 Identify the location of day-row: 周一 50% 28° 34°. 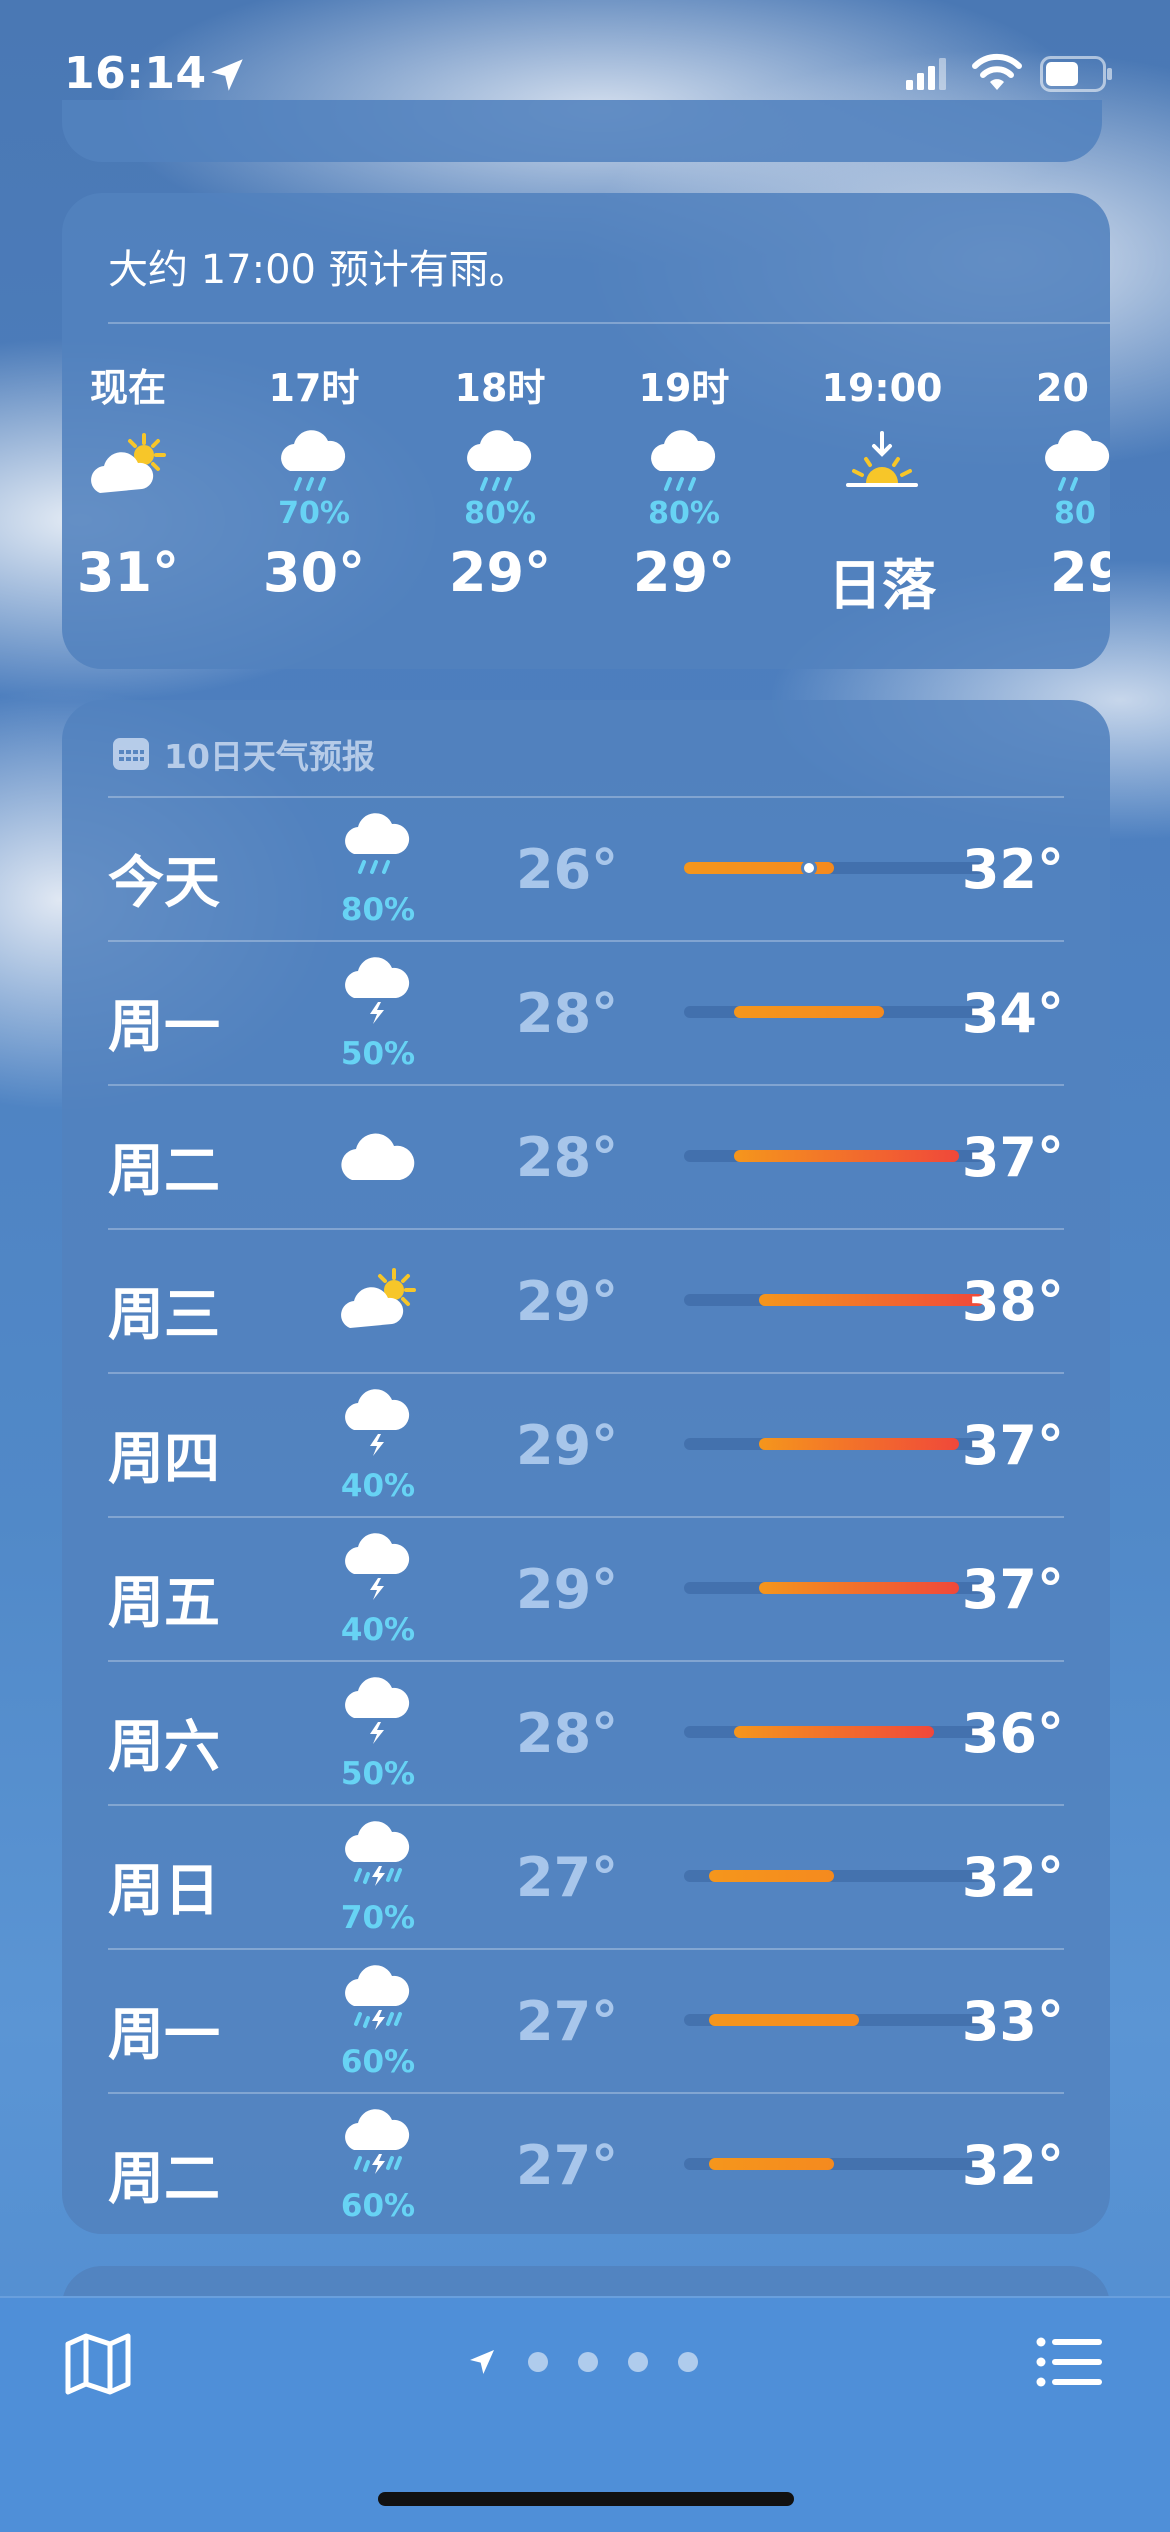
(586, 1012).